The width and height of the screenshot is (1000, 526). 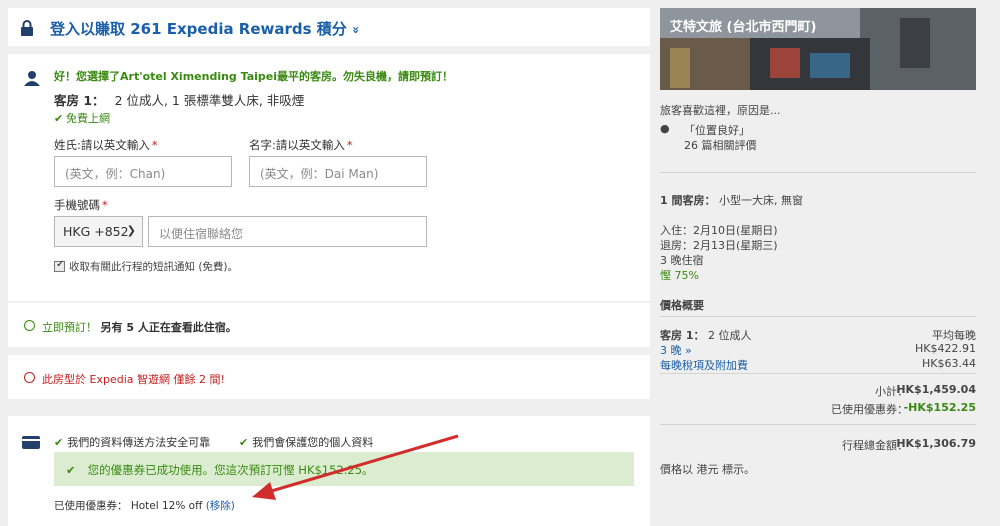 I want to click on coupon-used-line: 已使用優惠券： Hotel 12% off (移除), so click(x=144, y=506).